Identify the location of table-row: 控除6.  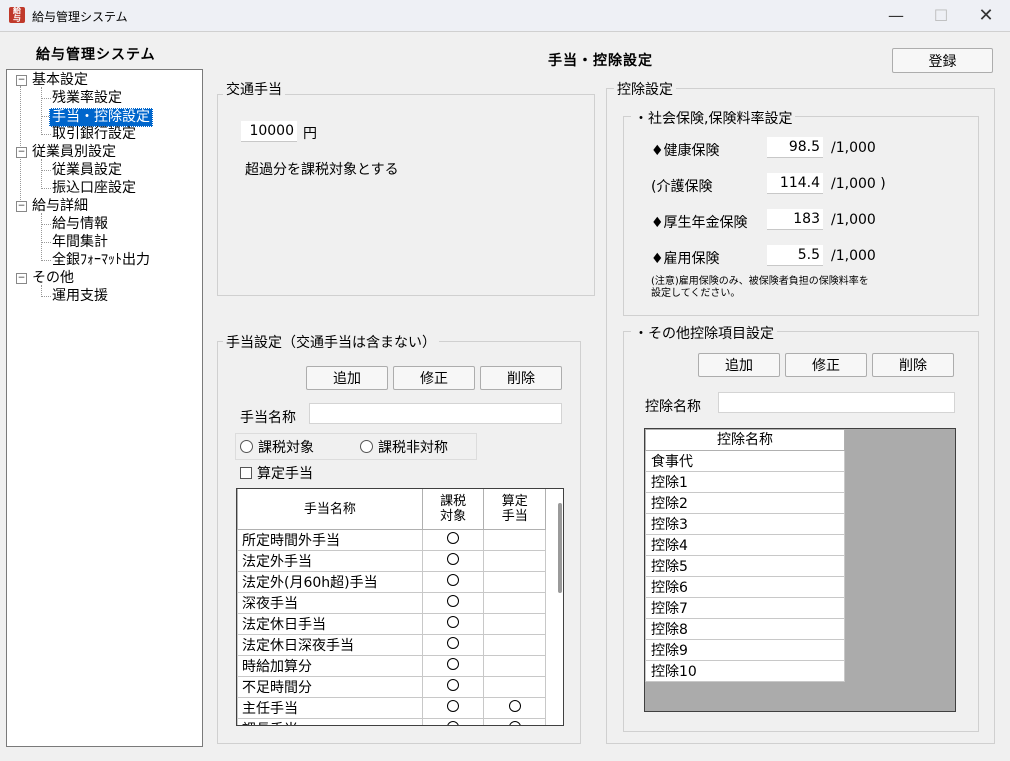
(745, 587).